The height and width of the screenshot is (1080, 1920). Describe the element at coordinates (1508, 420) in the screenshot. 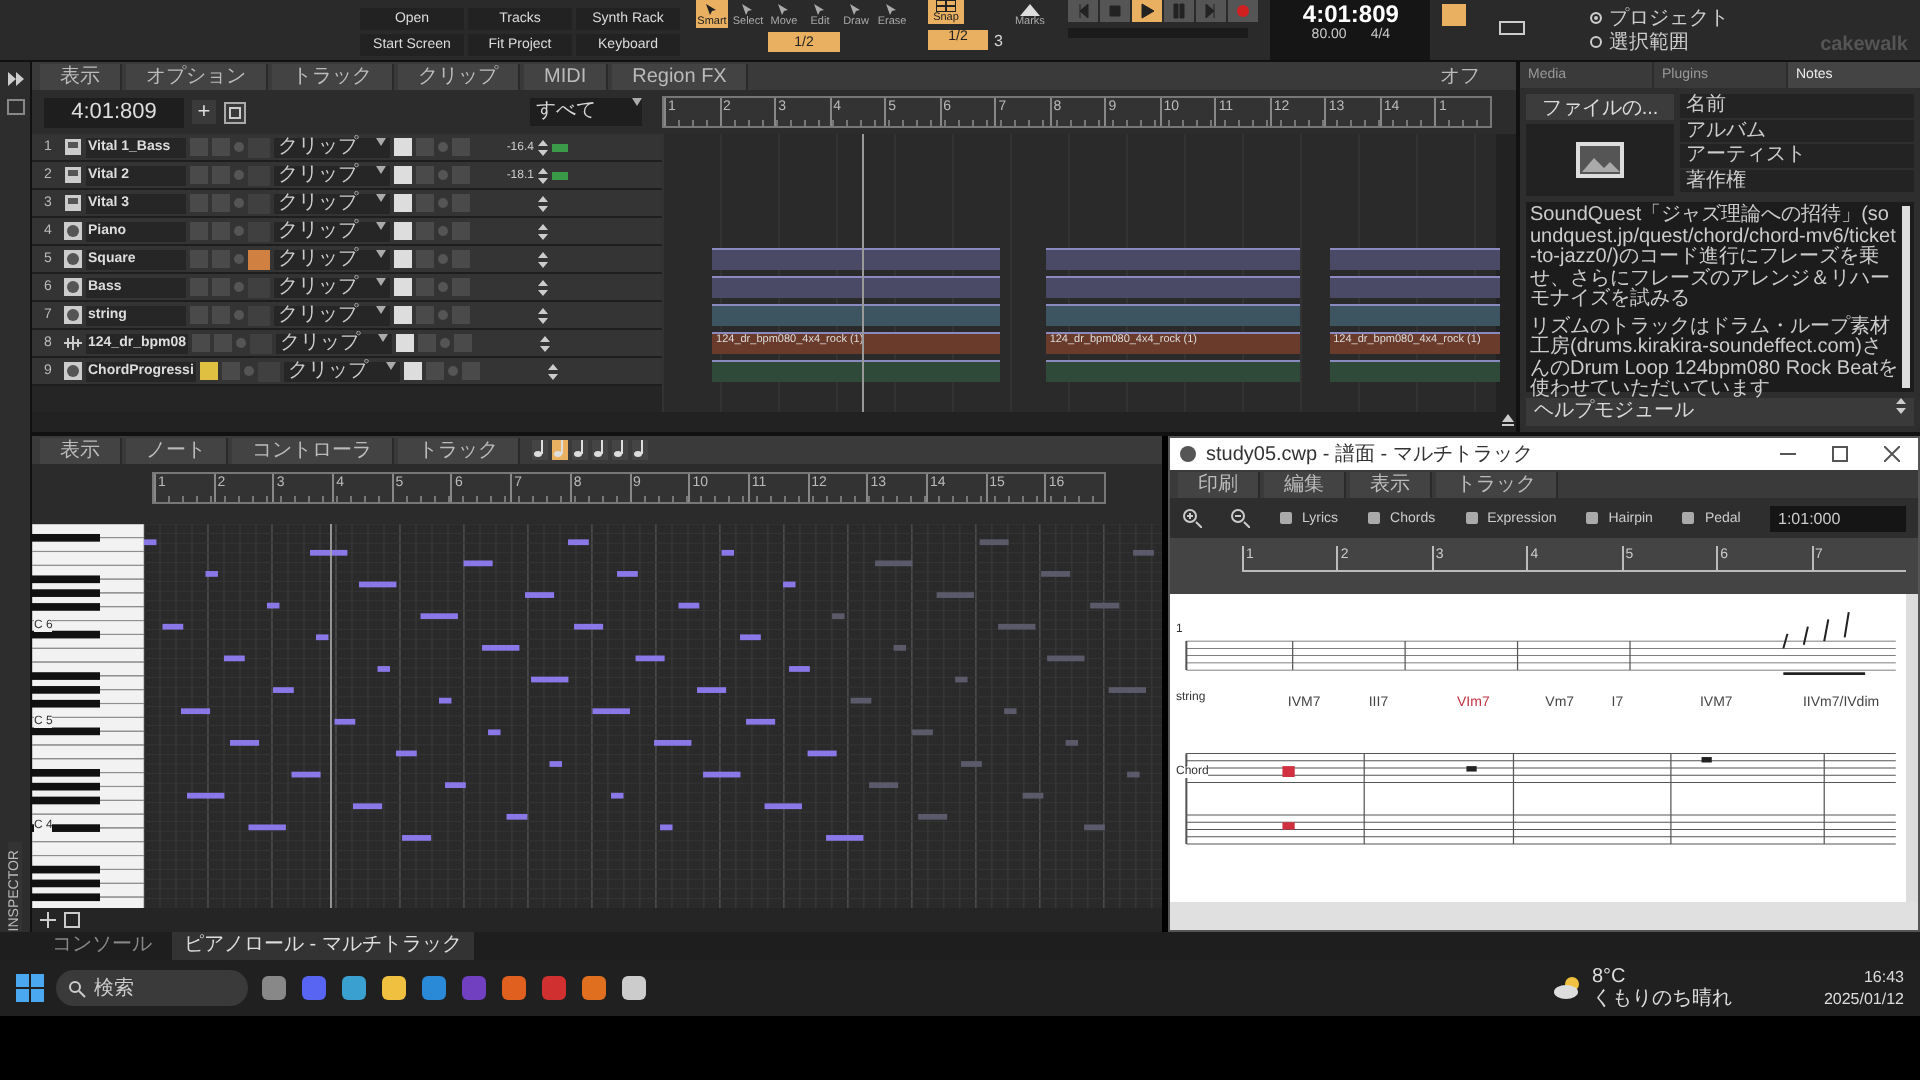

I see `eject-icon` at that location.